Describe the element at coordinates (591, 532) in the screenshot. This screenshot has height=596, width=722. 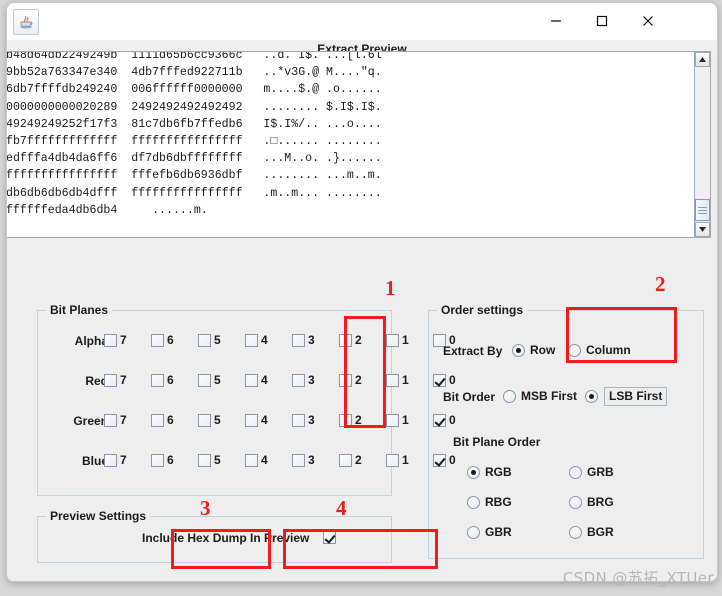
I see `radio-order-bgr: BGR` at that location.